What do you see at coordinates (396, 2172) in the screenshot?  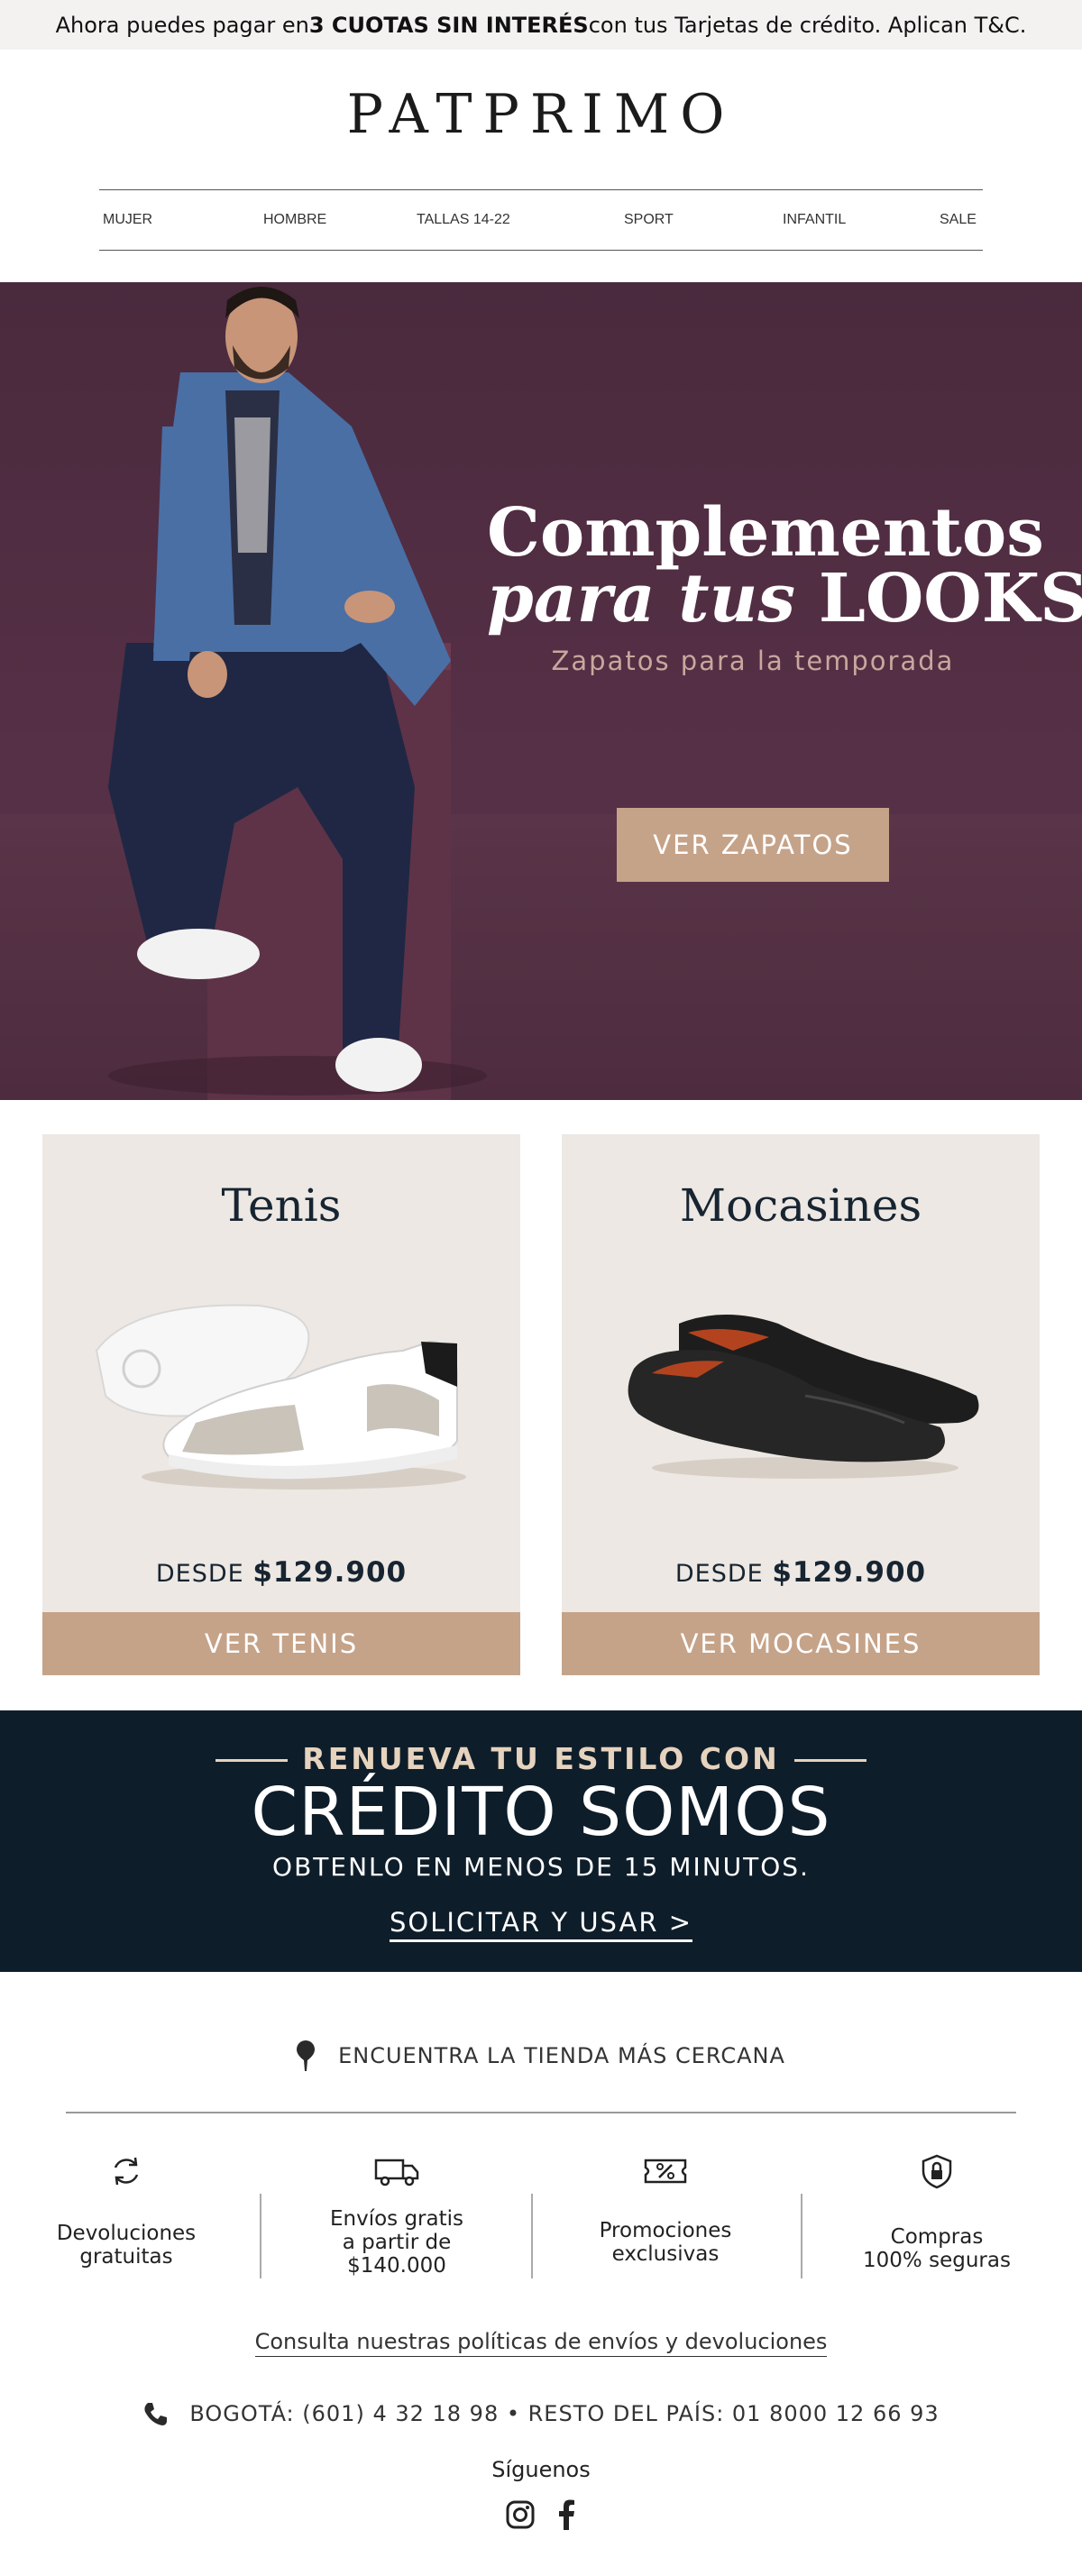 I see `truck-icon` at bounding box center [396, 2172].